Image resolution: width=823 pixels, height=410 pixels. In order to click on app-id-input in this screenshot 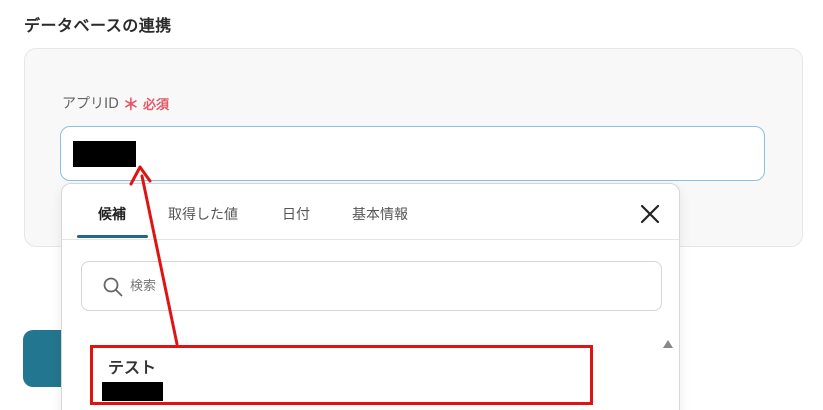, I will do `click(412, 153)`.